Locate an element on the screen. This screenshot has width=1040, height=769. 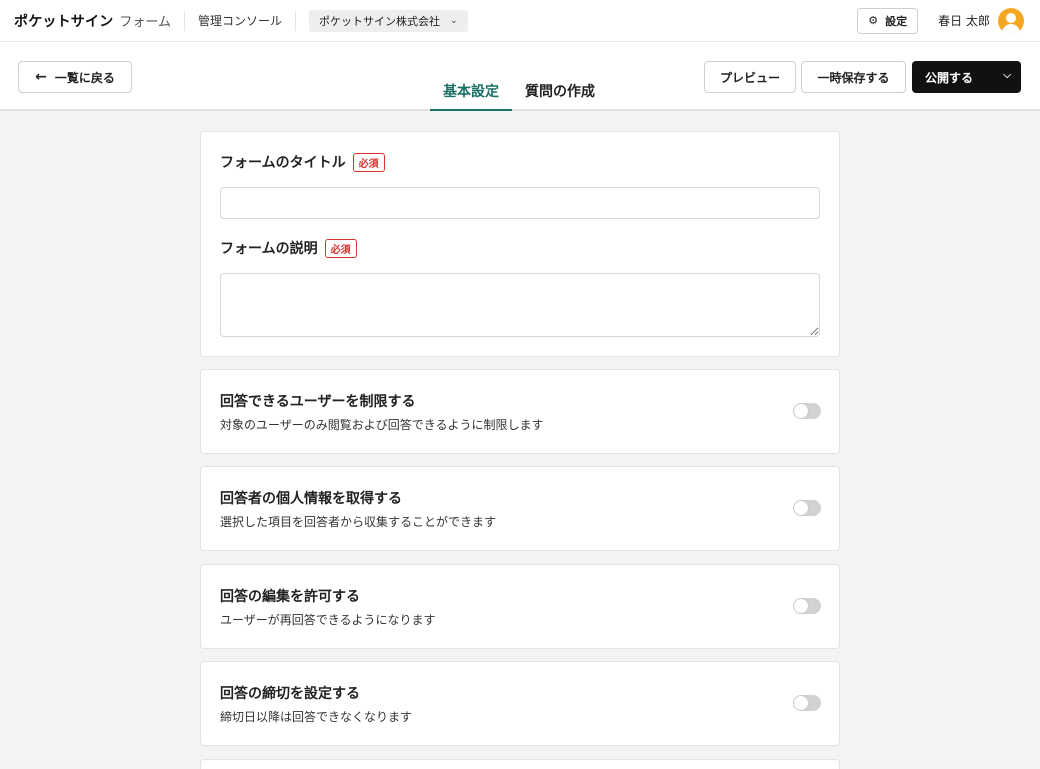
tab-basic-settings: 基本設定 is located at coordinates (471, 88).